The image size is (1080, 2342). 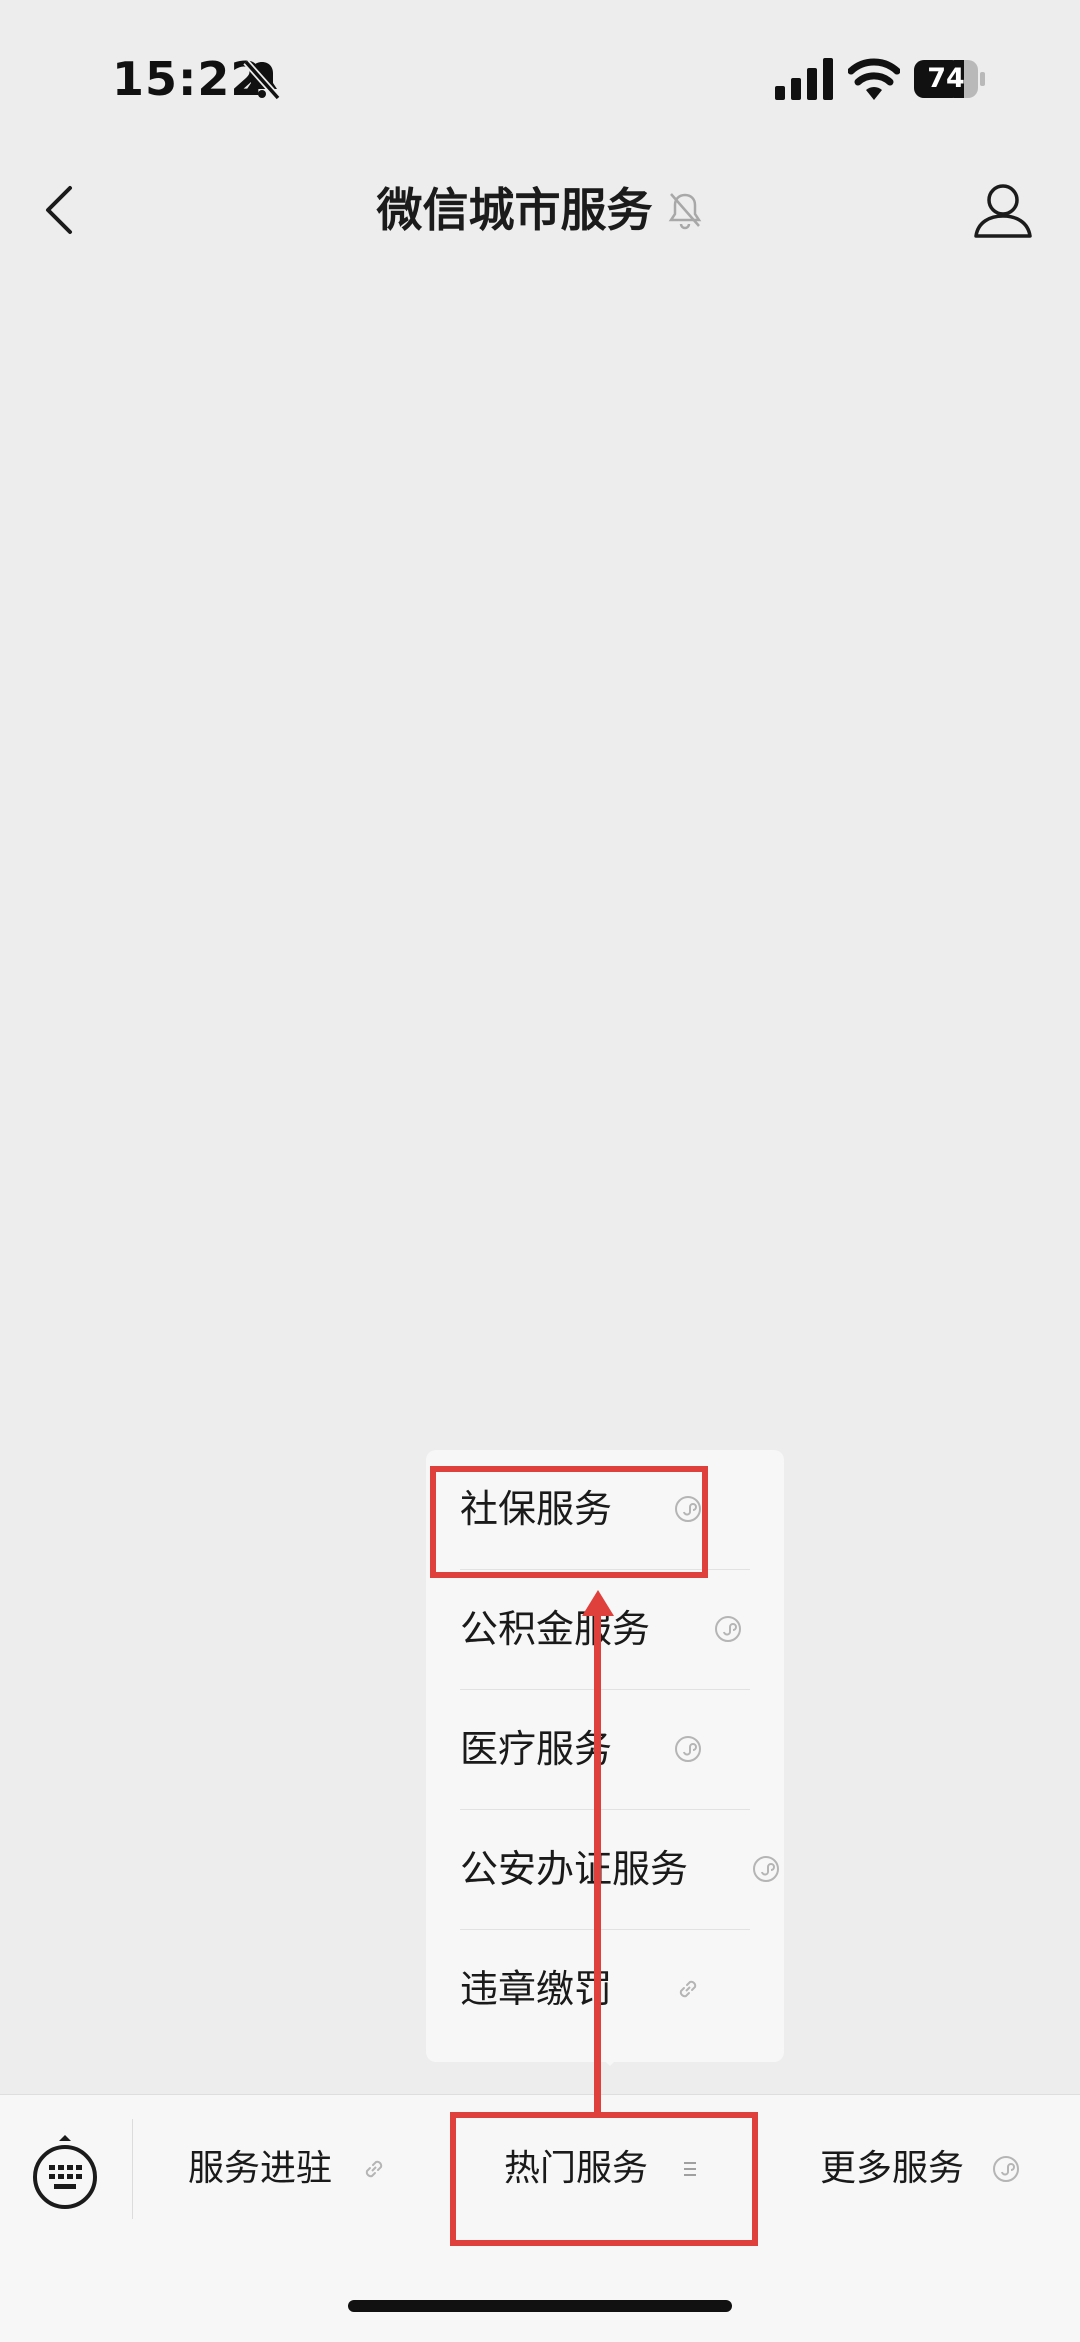 What do you see at coordinates (892, 2168) in the screenshot?
I see `tab-label: 更多服务` at bounding box center [892, 2168].